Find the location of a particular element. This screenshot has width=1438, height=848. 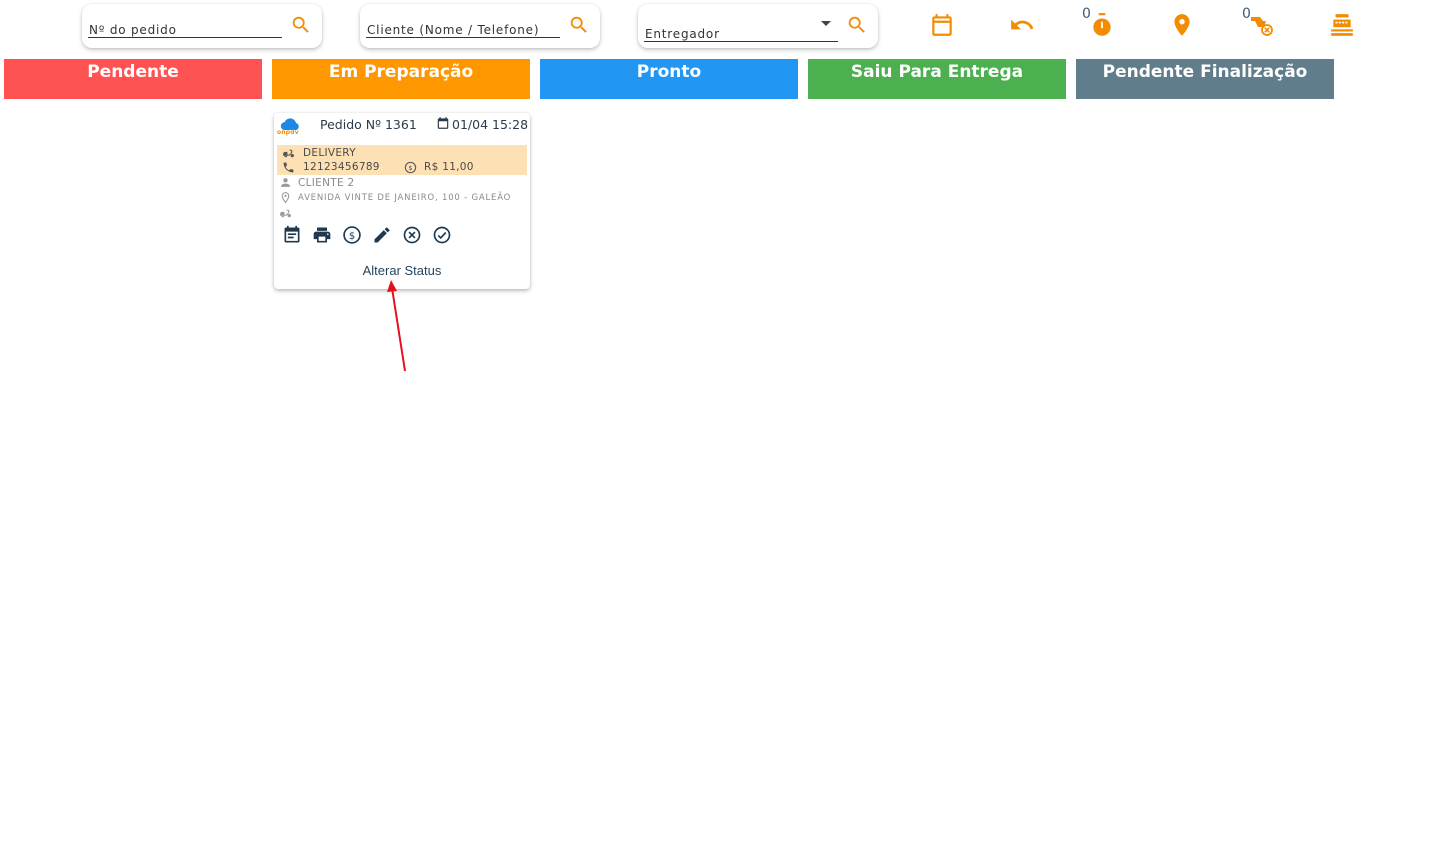

money-icon: $ is located at coordinates (410, 167).